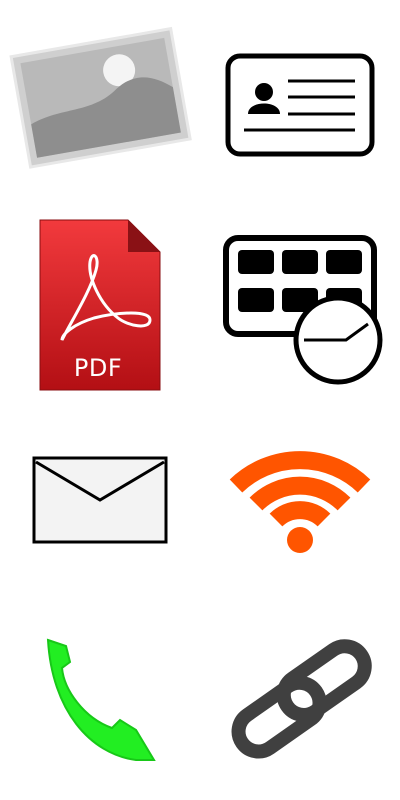 This screenshot has width=400, height=800. I want to click on contact-card-icon, so click(300, 100).